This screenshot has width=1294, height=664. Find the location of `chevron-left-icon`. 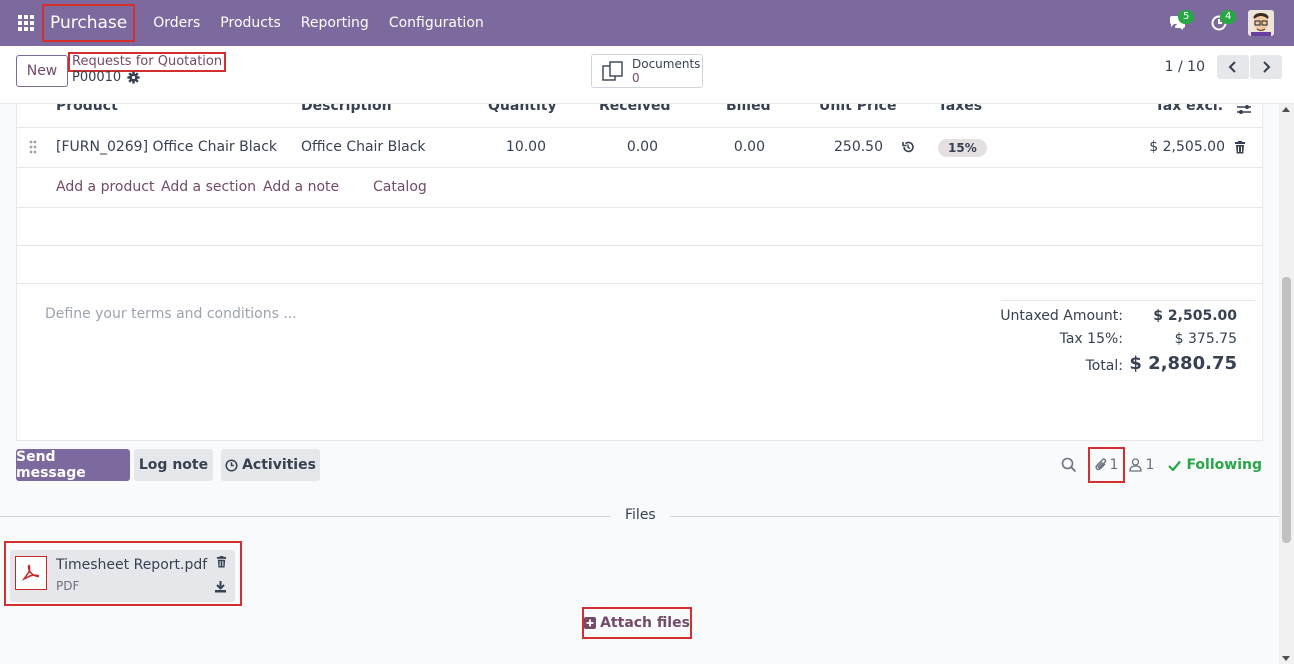

chevron-left-icon is located at coordinates (1232, 67).